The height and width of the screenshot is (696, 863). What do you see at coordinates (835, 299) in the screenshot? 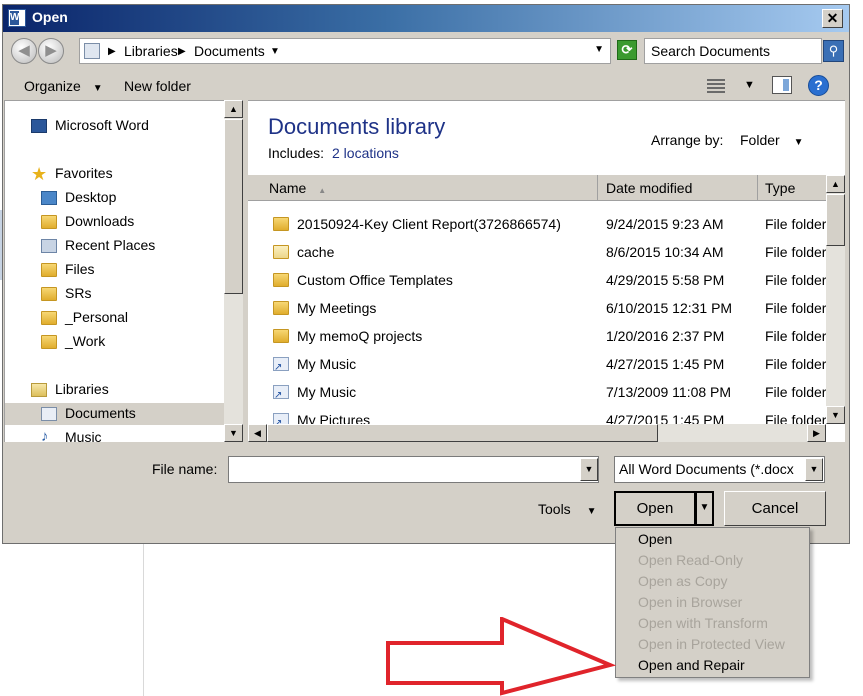
I see `file-list-vertical-scrollbar: ▲ ▼` at bounding box center [835, 299].